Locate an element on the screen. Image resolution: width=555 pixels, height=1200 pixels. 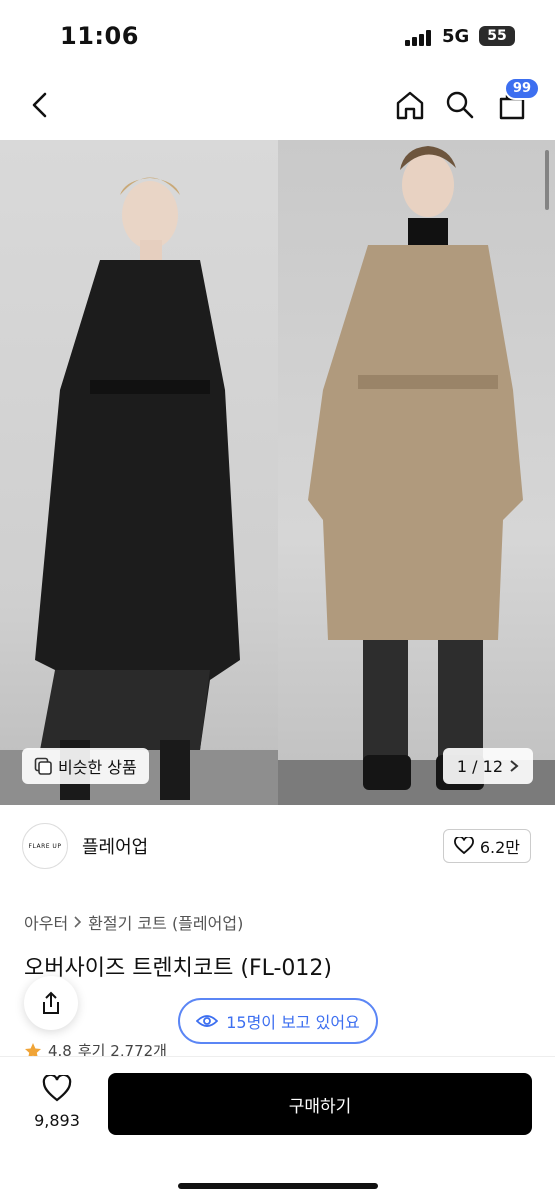
home-icon is located at coordinates (410, 105).